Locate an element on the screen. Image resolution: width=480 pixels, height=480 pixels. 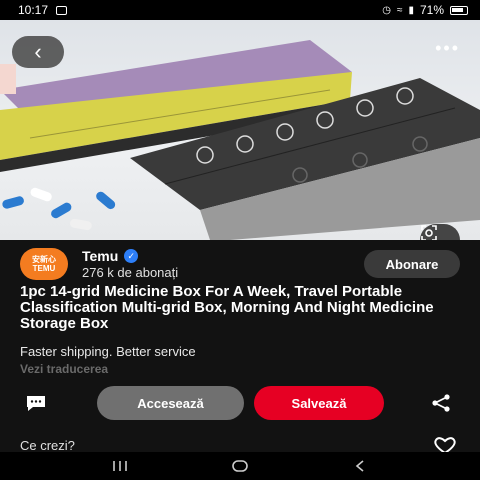
verified-icon: ✓ is located at coordinates (131, 256).